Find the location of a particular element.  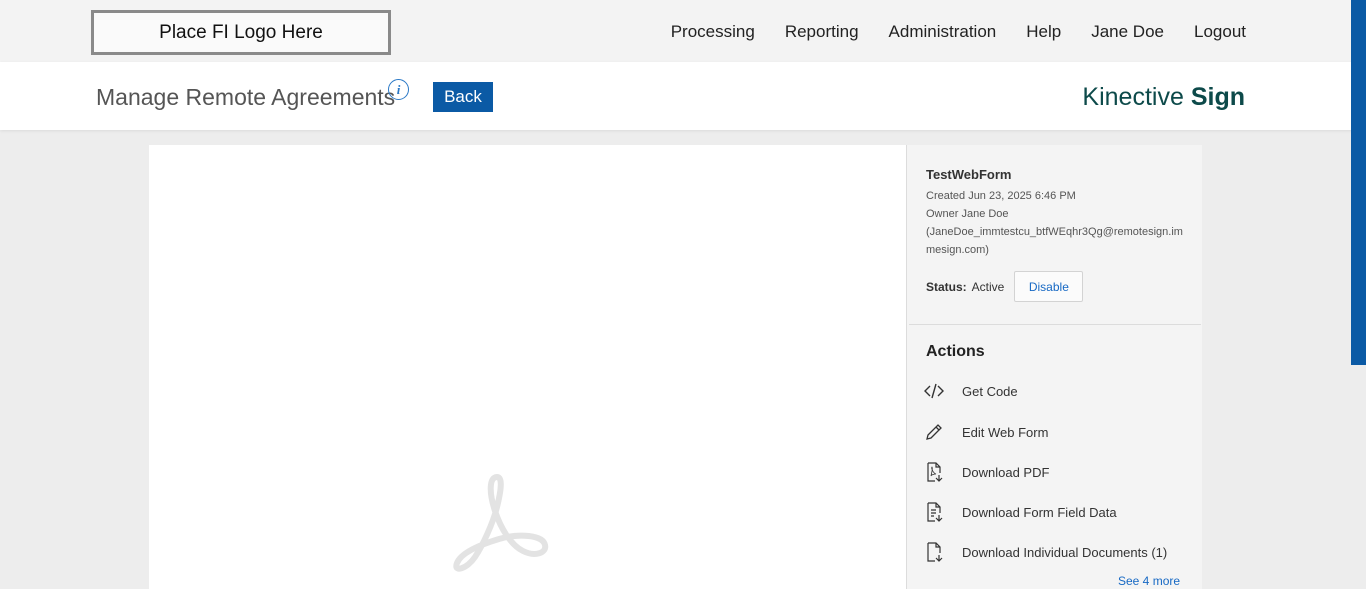

form-data-download-icon is located at coordinates (934, 512).